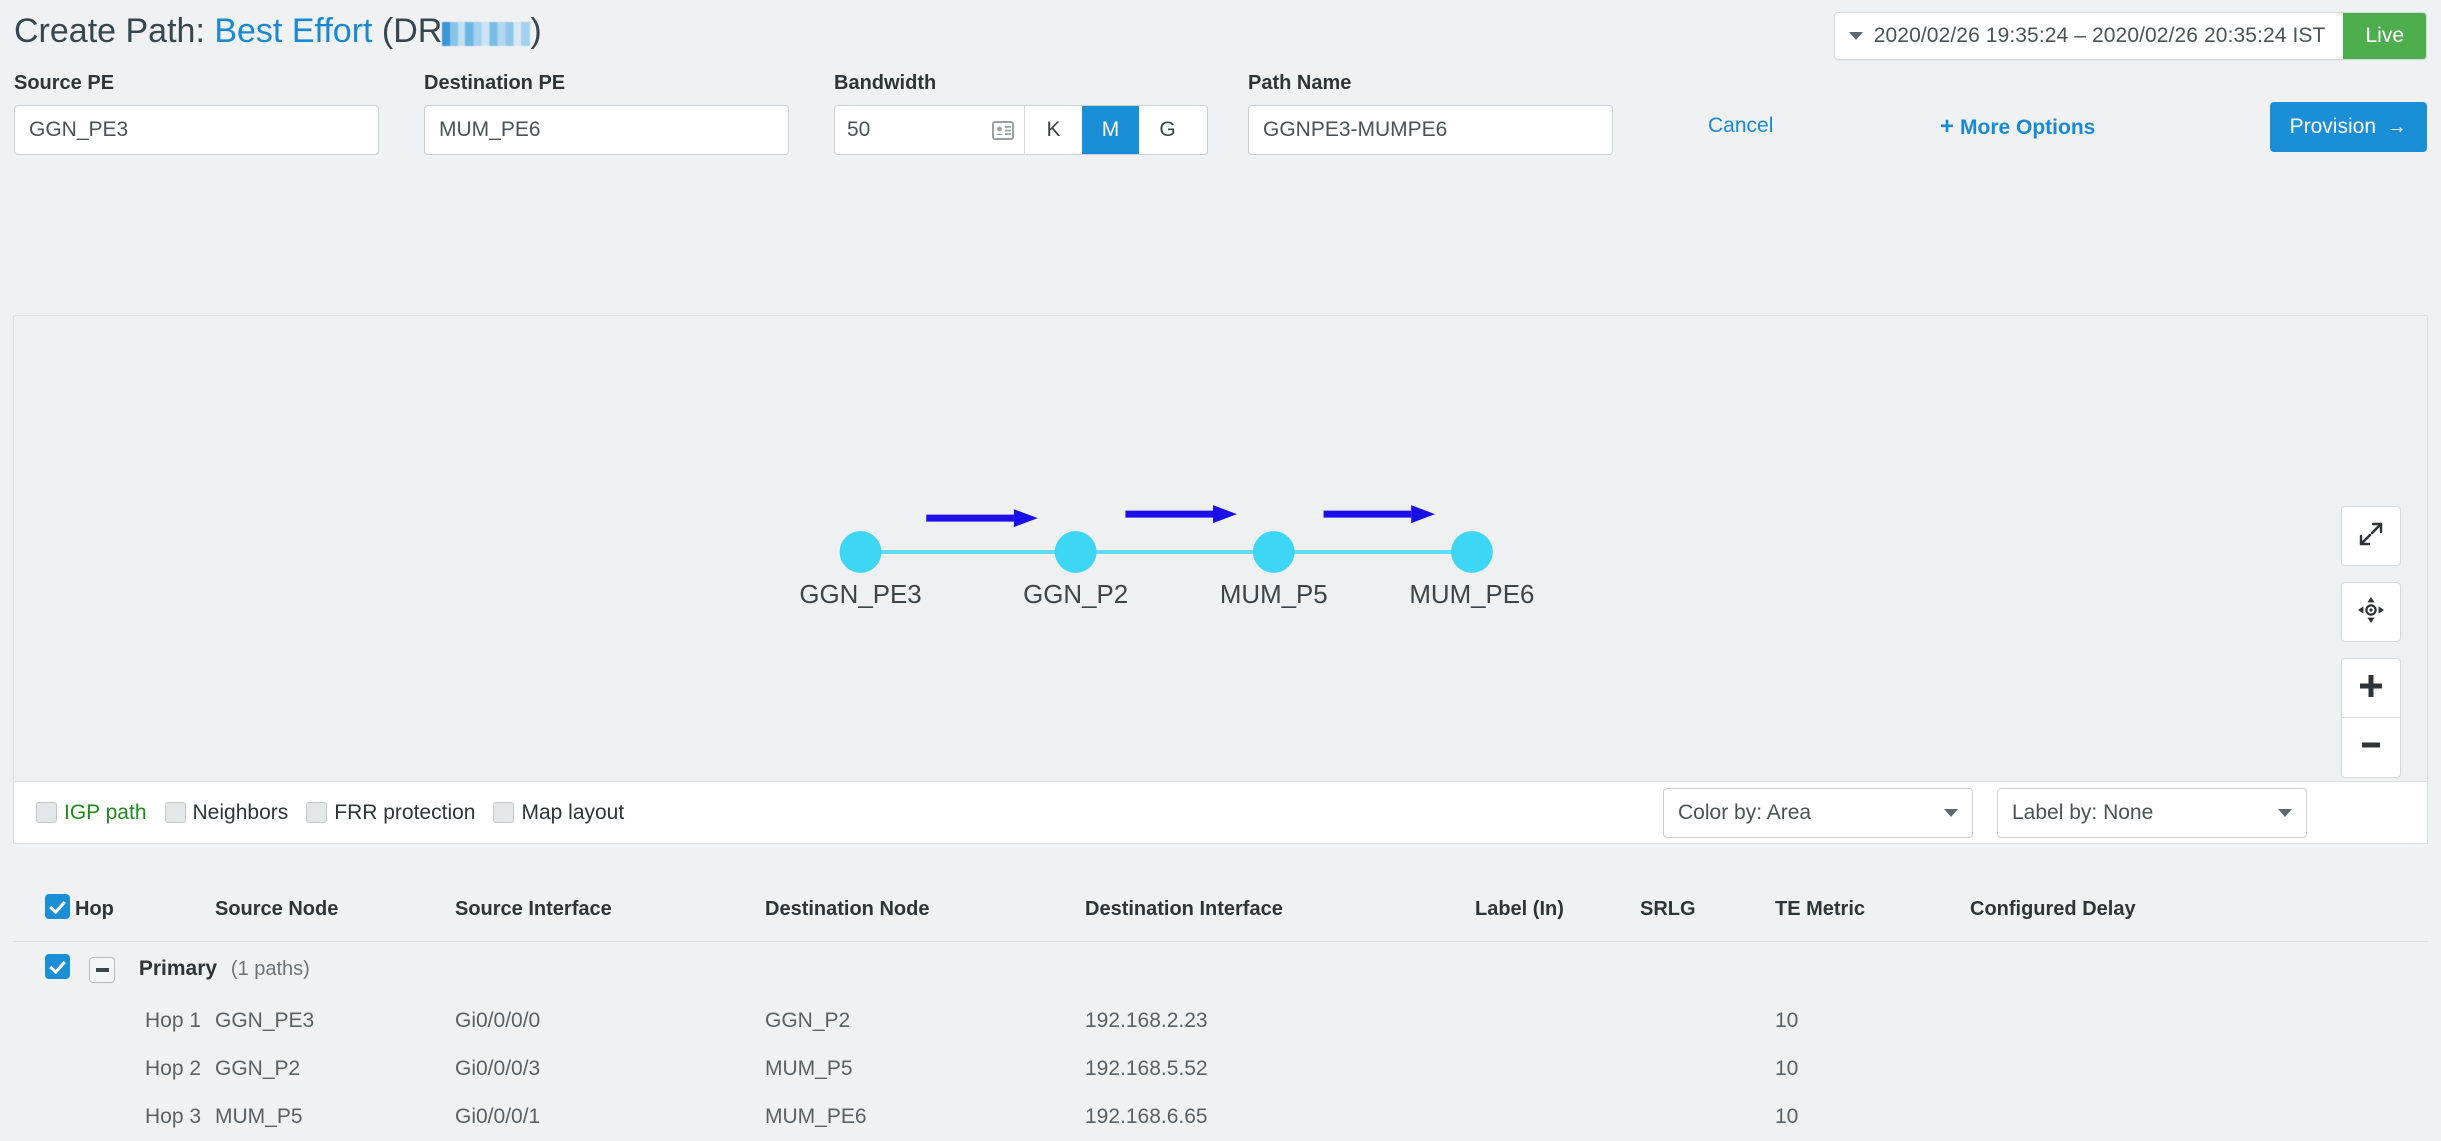 The image size is (2441, 1141). I want to click on cell-destination-node: GGN_P2, so click(925, 1021).